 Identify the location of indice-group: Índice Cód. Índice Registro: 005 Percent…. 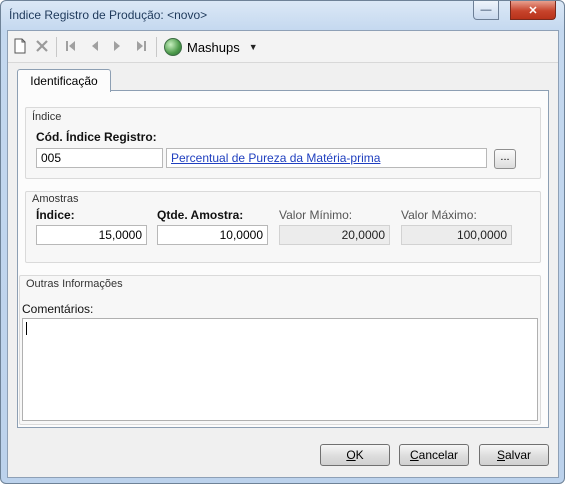
(283, 143).